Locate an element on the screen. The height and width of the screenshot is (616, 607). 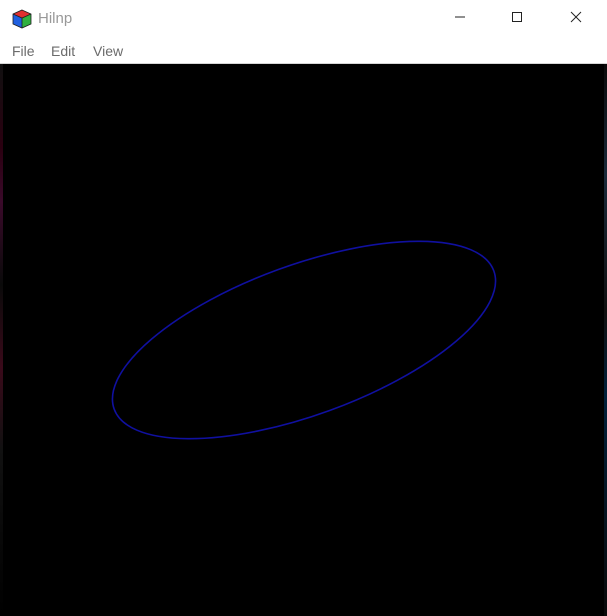
desktop-edge-left is located at coordinates (1, 340).